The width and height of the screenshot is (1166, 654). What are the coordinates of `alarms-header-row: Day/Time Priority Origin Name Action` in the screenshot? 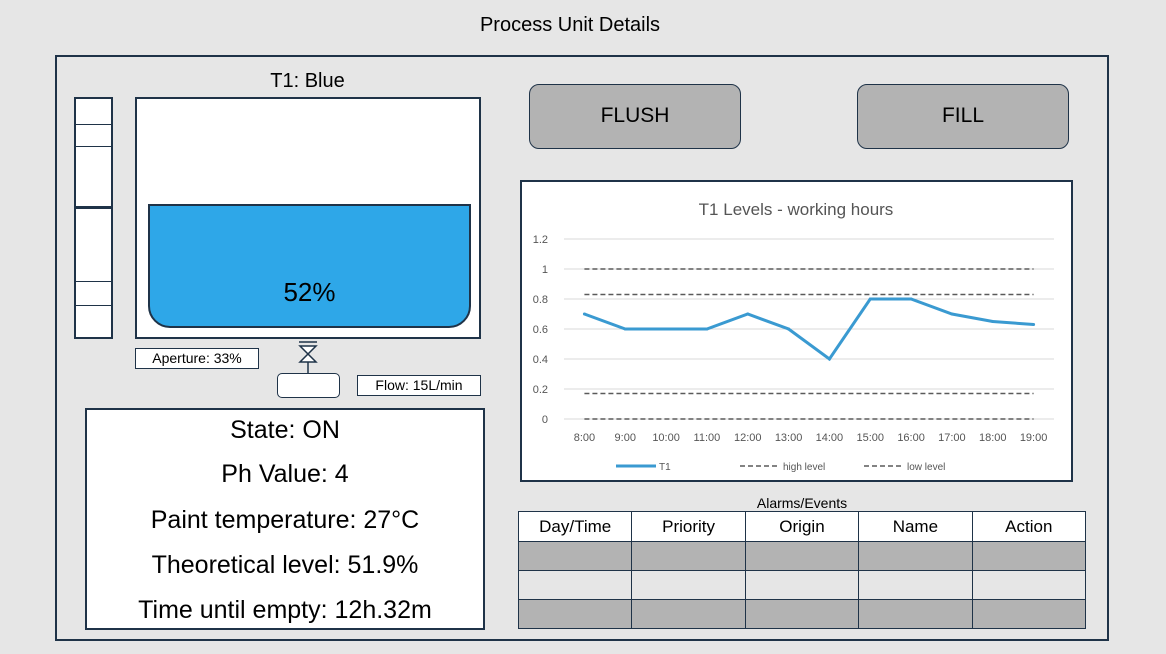 It's located at (802, 526).